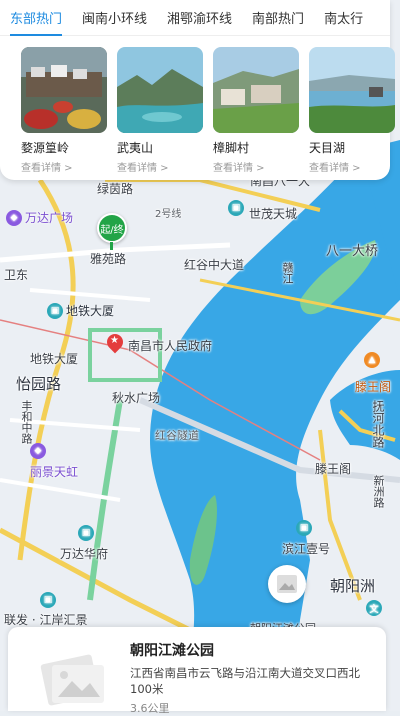 This screenshot has height=716, width=400. I want to click on map-label-qiushui: 秋水广场, so click(136, 398).